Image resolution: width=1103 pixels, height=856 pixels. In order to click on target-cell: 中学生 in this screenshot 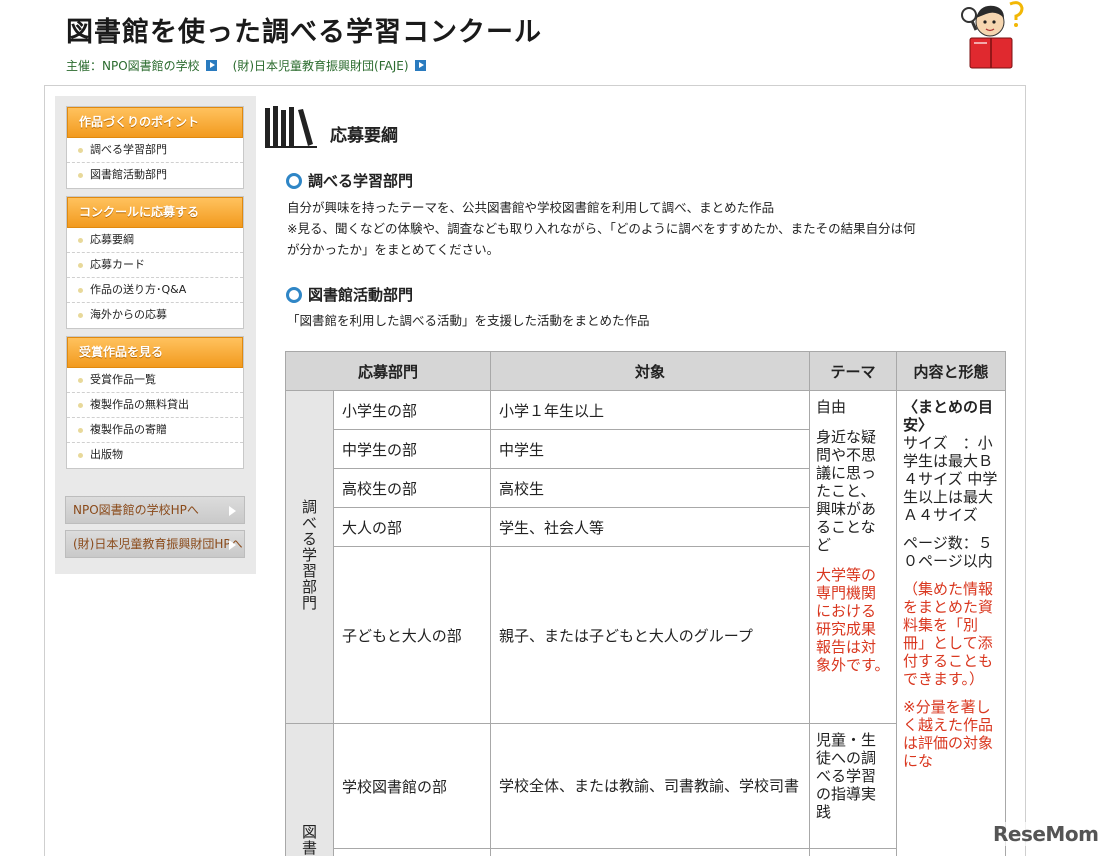, I will do `click(650, 449)`.